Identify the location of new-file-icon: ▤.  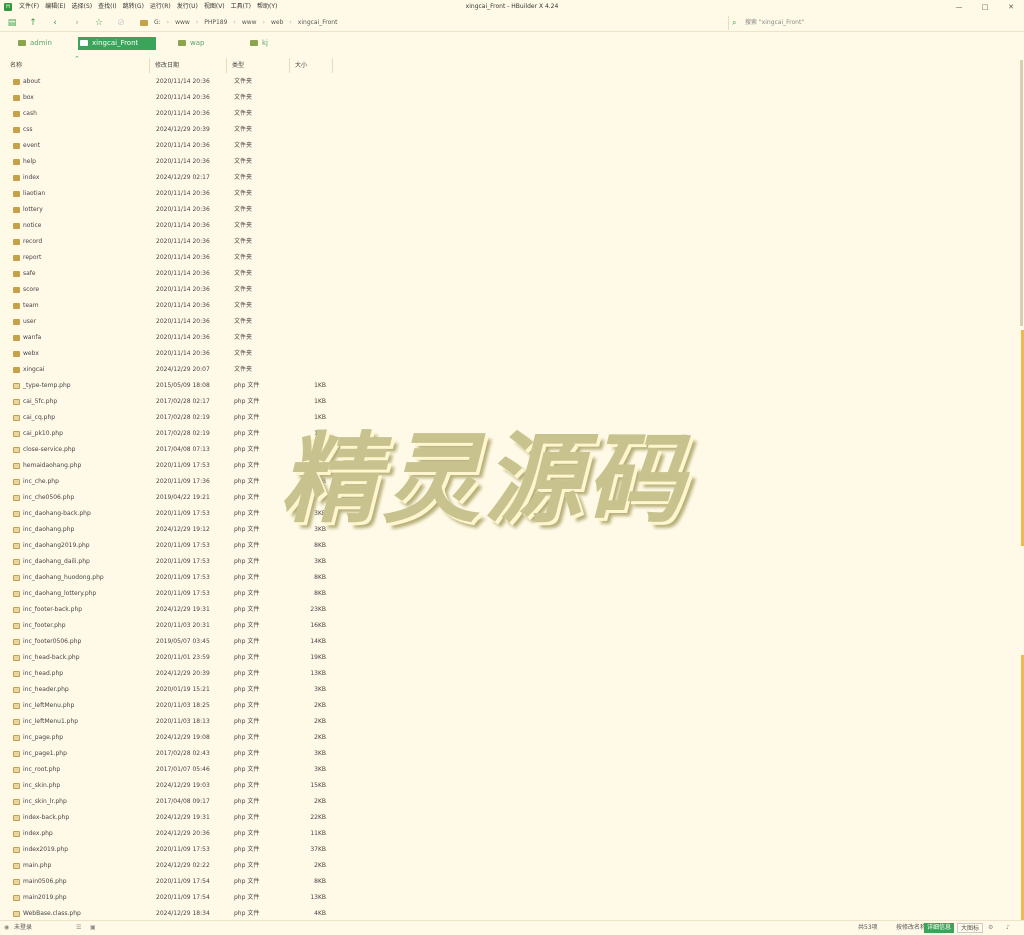
(12, 23).